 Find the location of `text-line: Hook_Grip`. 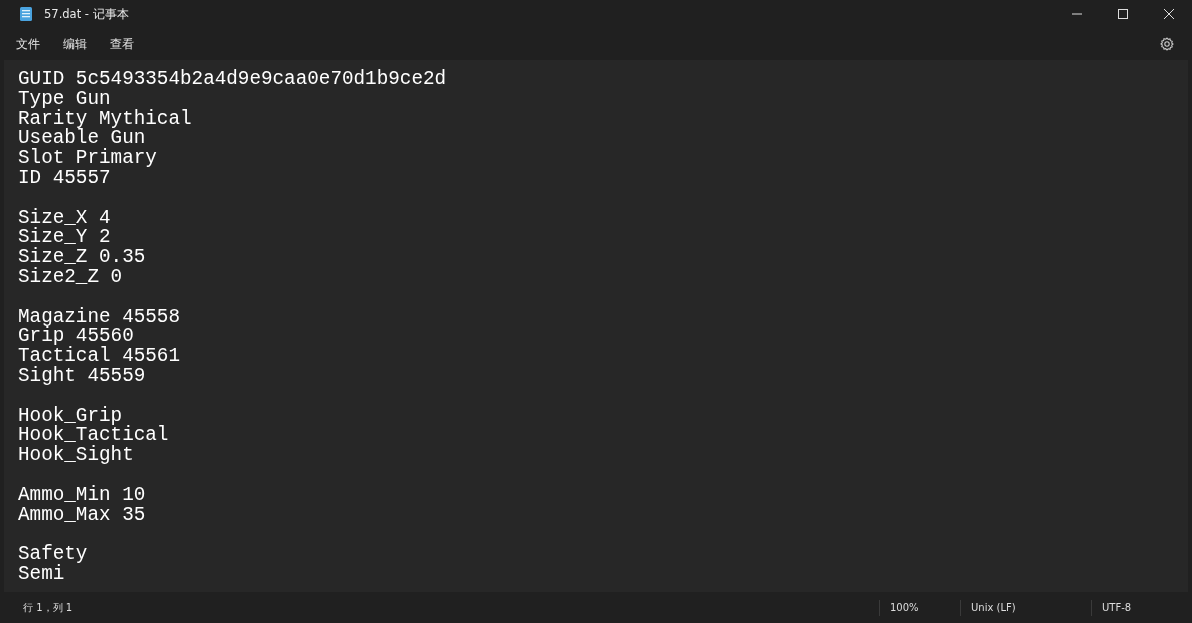

text-line: Hook_Grip is located at coordinates (70, 416).